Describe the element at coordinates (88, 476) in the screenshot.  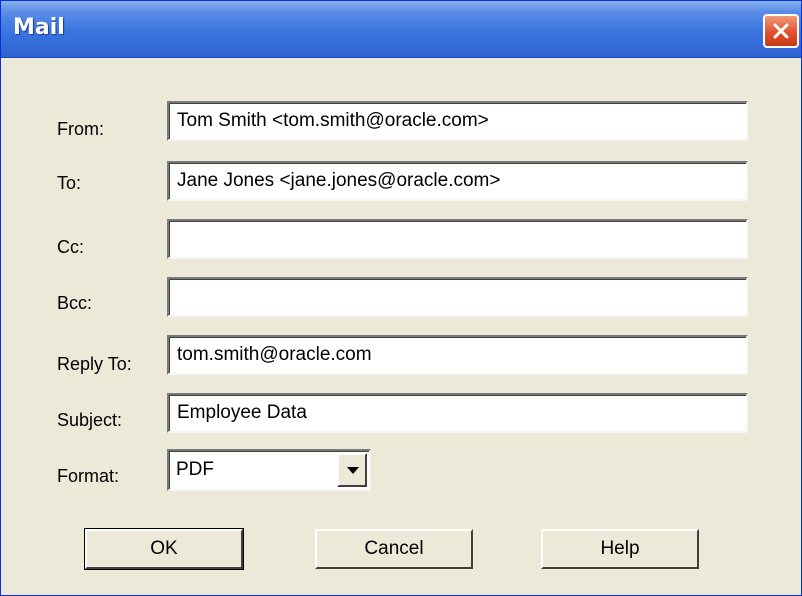
I see `format-label: Format:` at that location.